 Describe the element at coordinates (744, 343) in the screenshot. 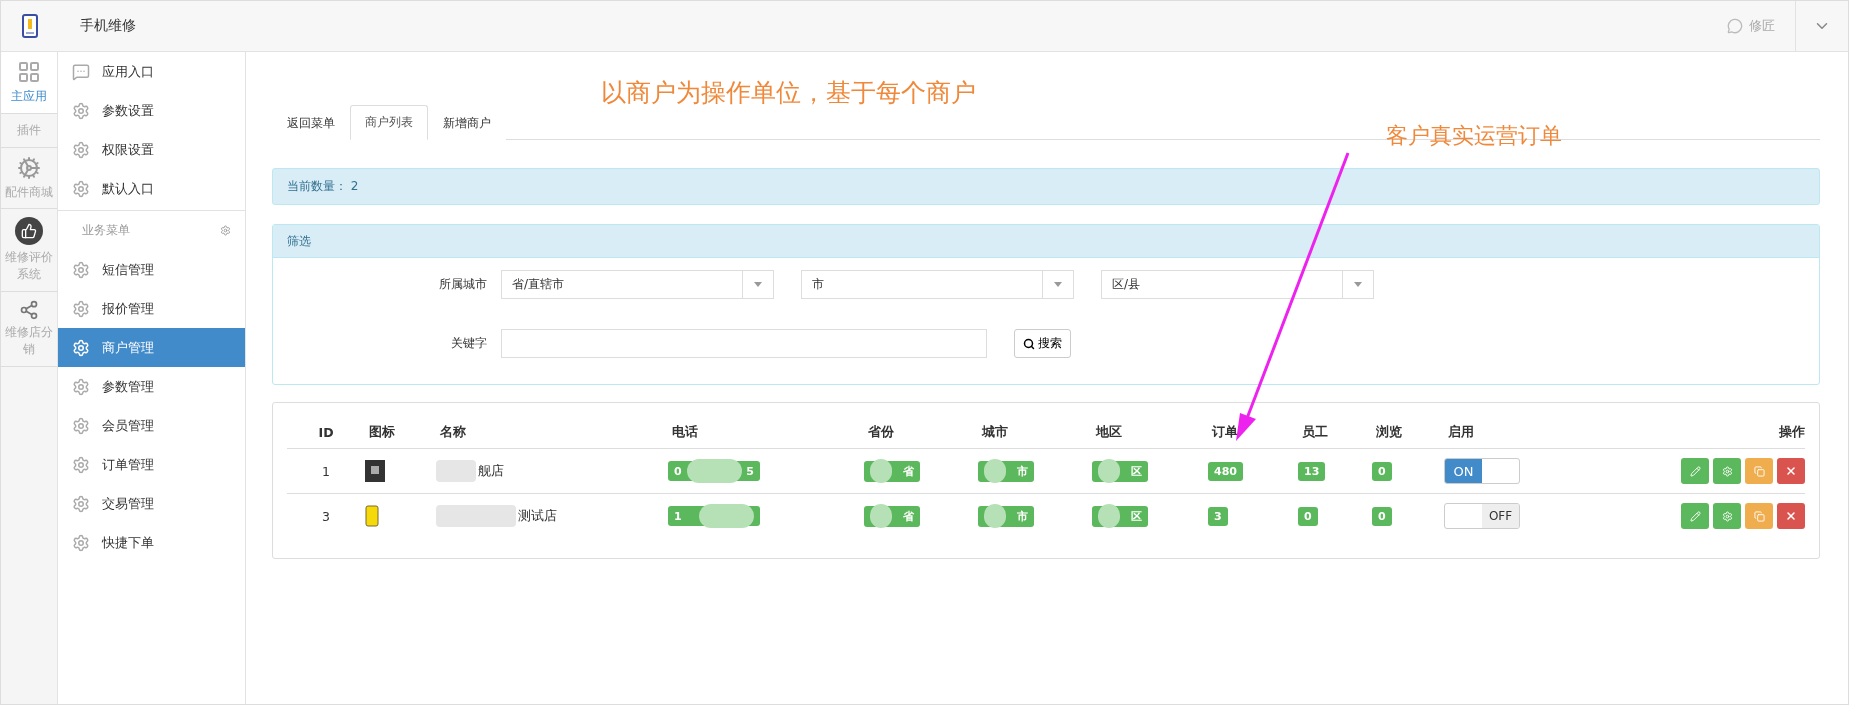

I see `keyword-input` at that location.